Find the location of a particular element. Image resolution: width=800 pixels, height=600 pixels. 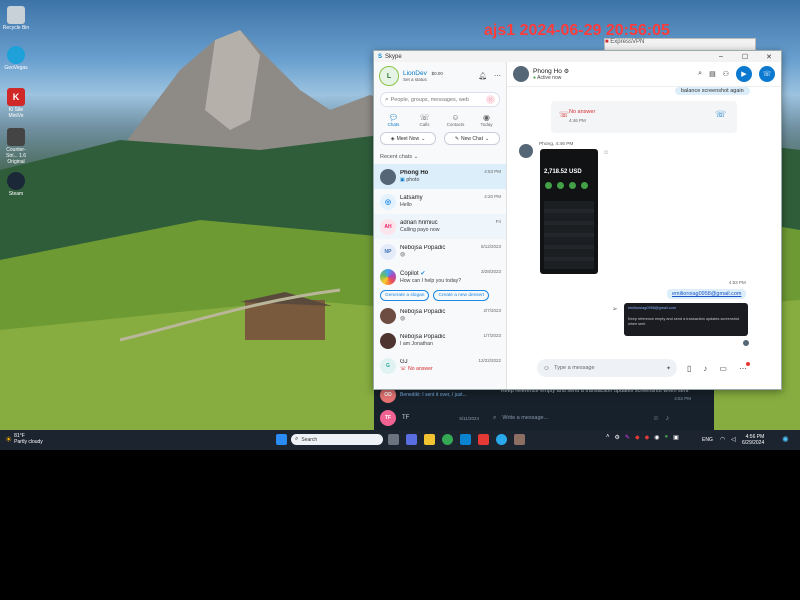

list-item: NP Nebojsa Popadic 😛︎ 5/12/2023 is located at coordinates (440, 251).